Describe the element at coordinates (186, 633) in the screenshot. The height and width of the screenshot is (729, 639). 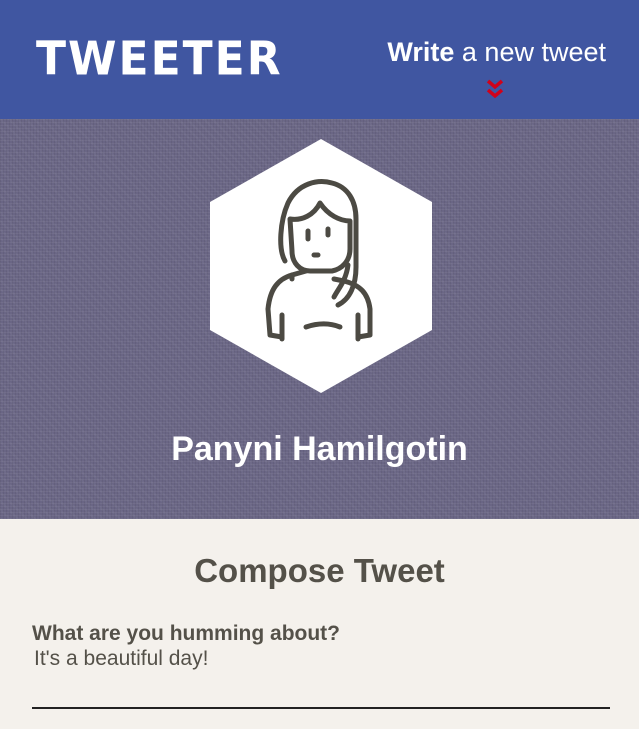
I see `compose-label: What are you humming about?` at that location.